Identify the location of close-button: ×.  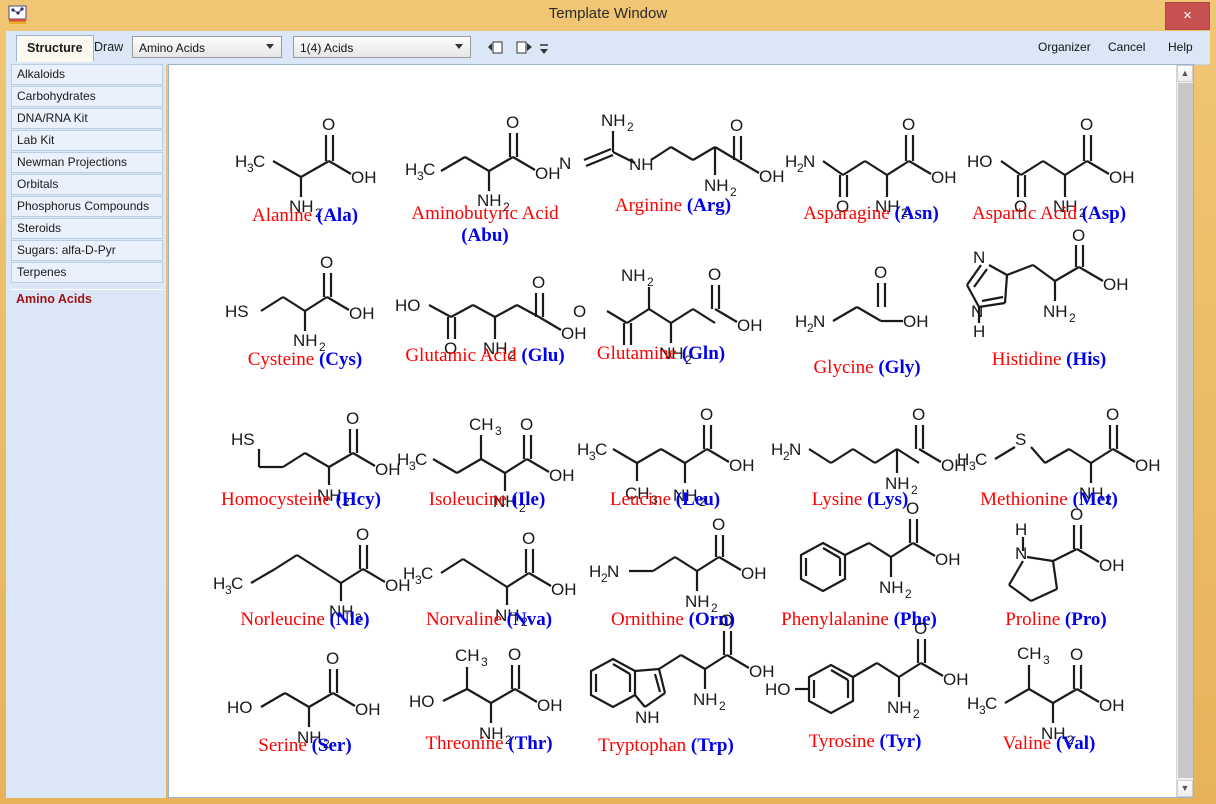
(1187, 16).